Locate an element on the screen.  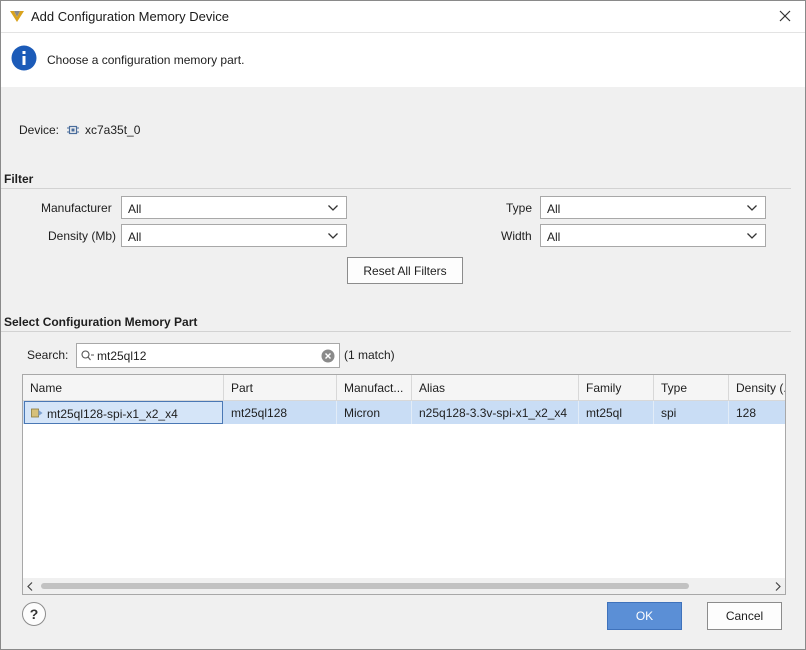
search-icon is located at coordinates (87, 355).